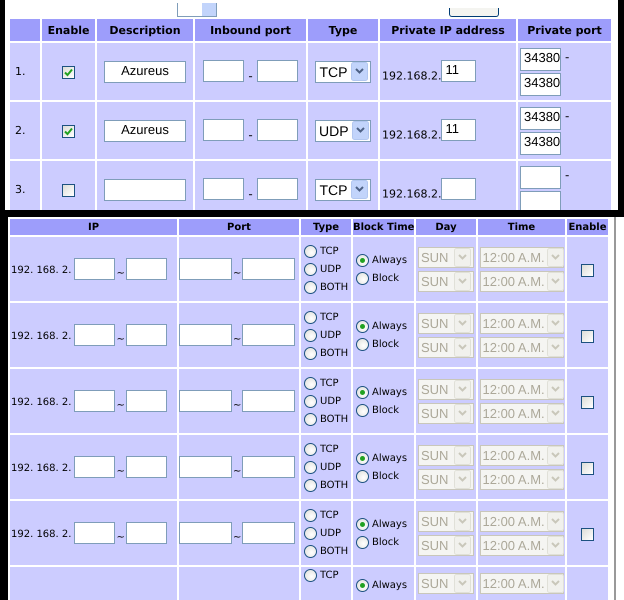 The image size is (624, 600). I want to click on button, so click(474, 12).